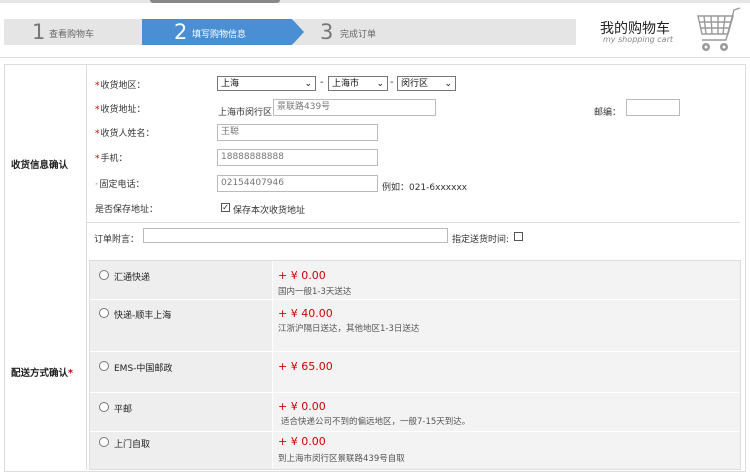 The width and height of the screenshot is (750, 474). Describe the element at coordinates (297, 157) in the screenshot. I see `mobile-input: 18888888888` at that location.